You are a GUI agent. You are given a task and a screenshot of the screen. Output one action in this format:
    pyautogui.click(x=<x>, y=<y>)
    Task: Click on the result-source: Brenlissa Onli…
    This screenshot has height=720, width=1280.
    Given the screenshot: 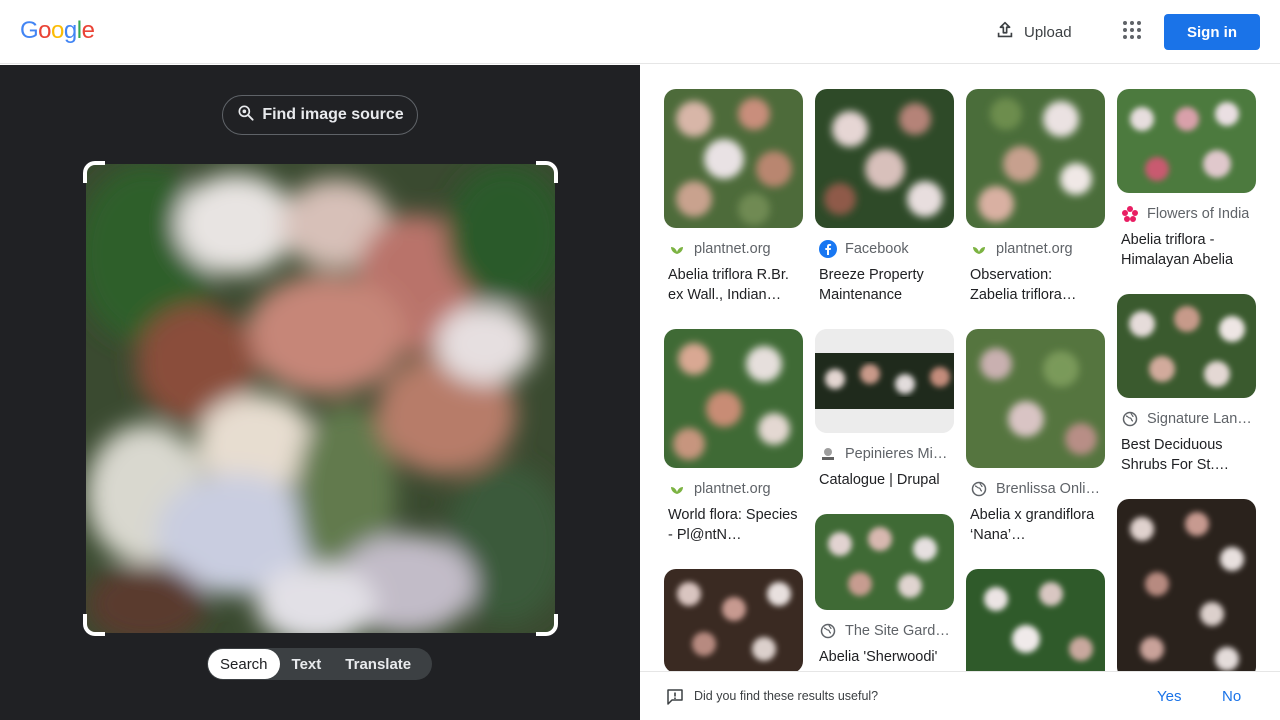 What is the action you would take?
    pyautogui.click(x=1035, y=489)
    